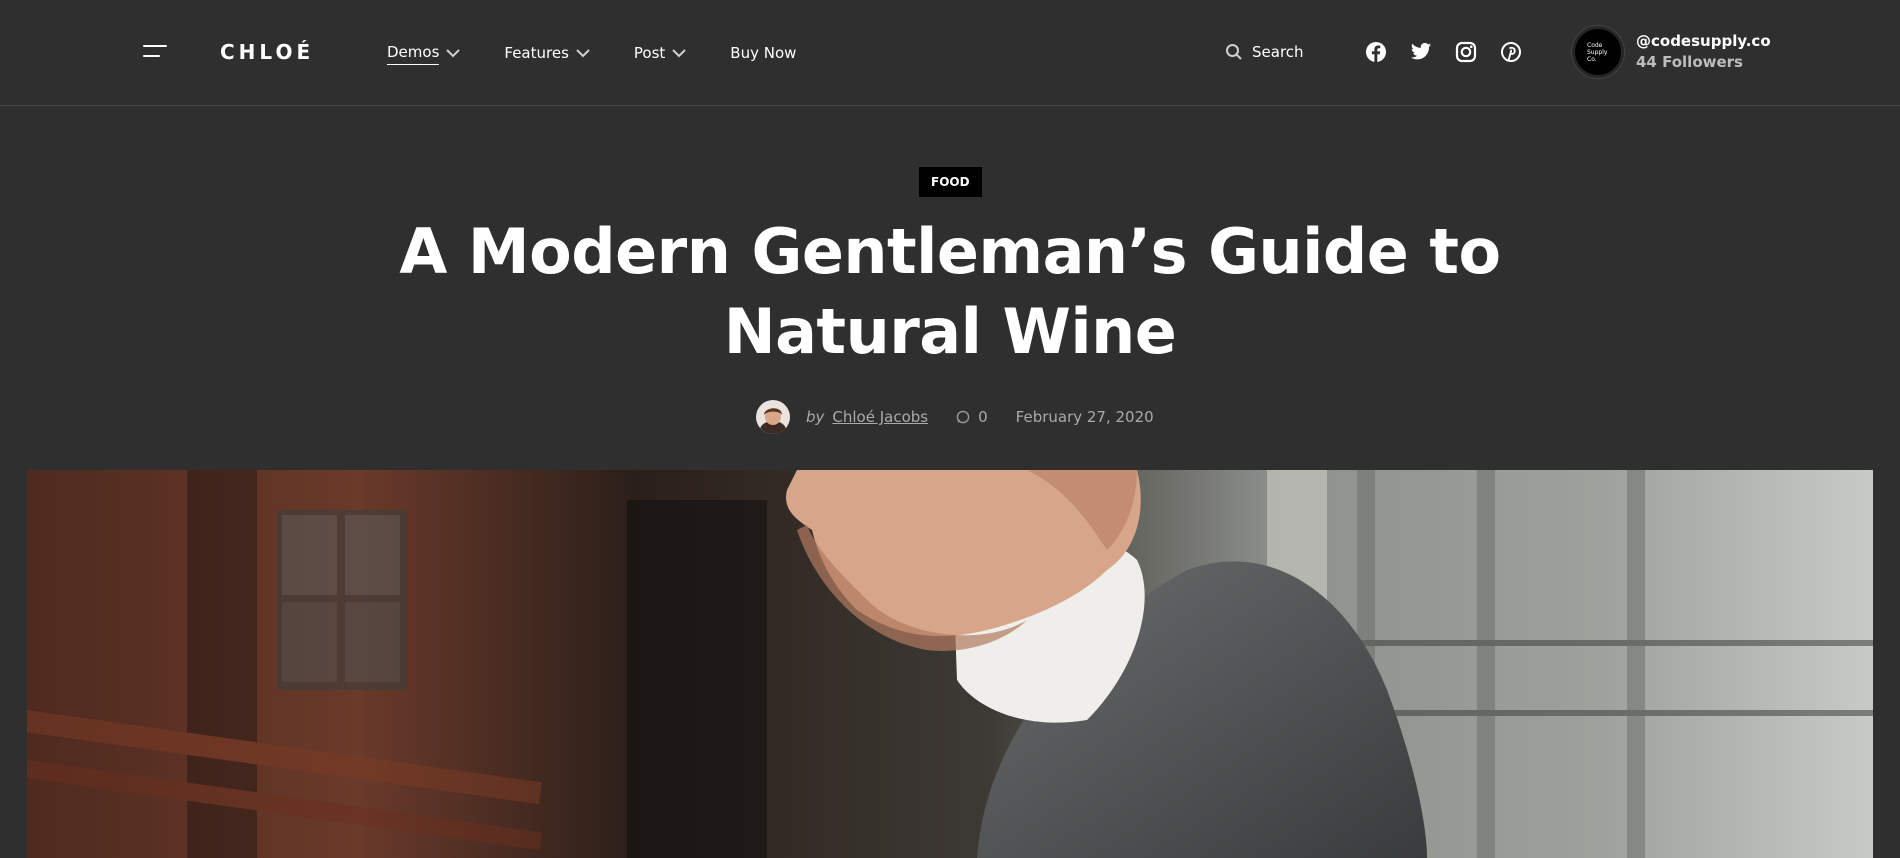  Describe the element at coordinates (963, 417) in the screenshot. I see `comment-icon` at that location.